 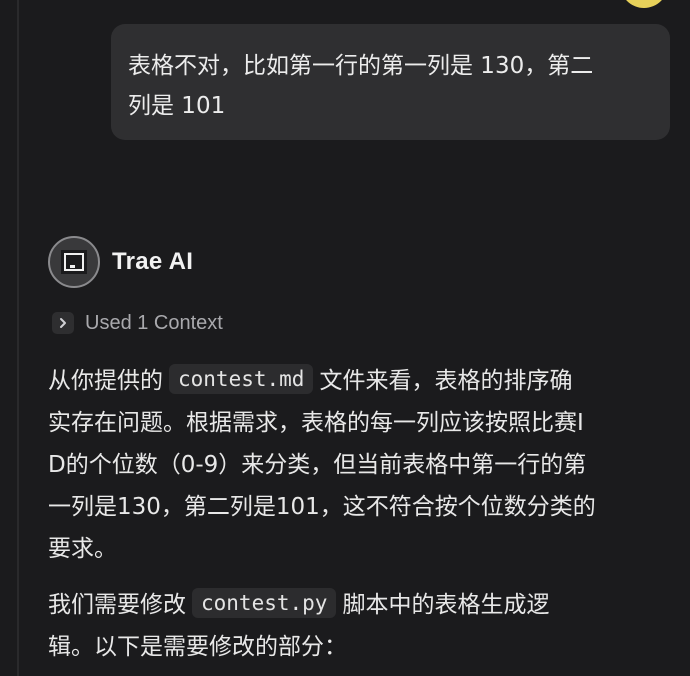 I want to click on text-span: 文件来看，表格的排序确, so click(x=446, y=381).